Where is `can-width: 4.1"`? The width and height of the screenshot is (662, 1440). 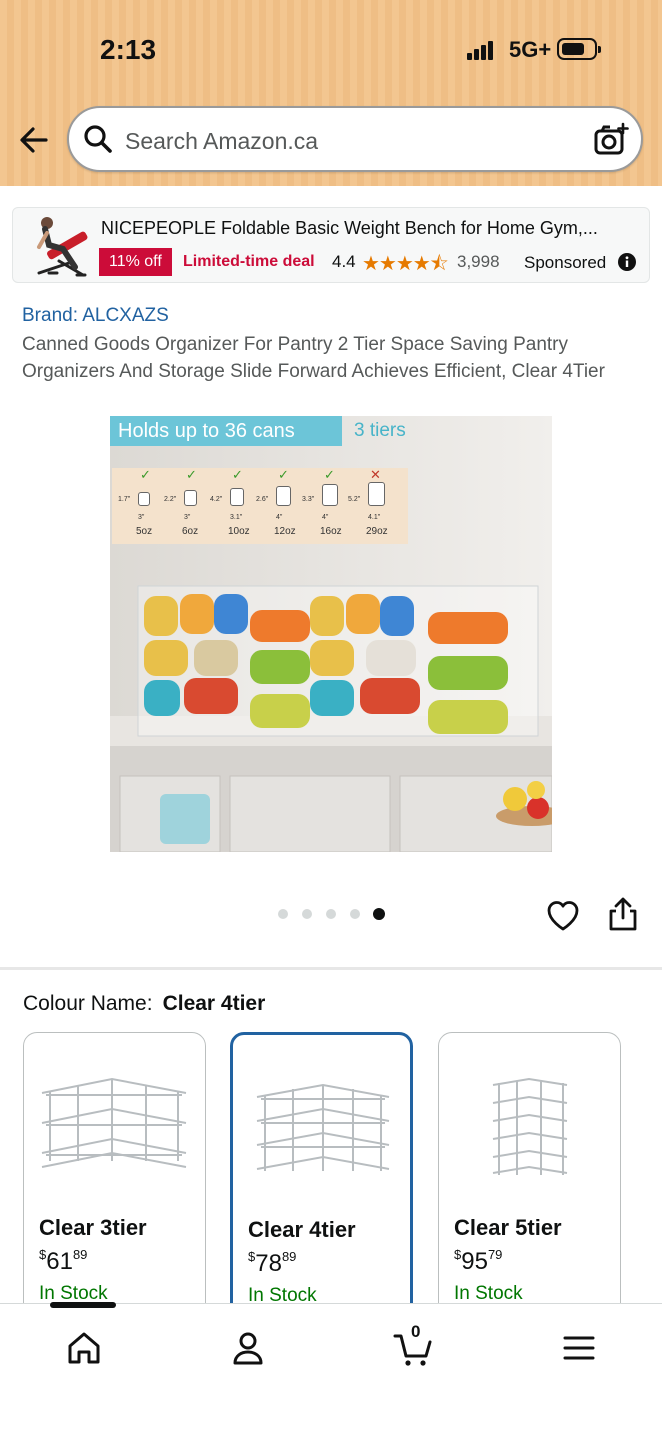 can-width: 4.1" is located at coordinates (374, 517).